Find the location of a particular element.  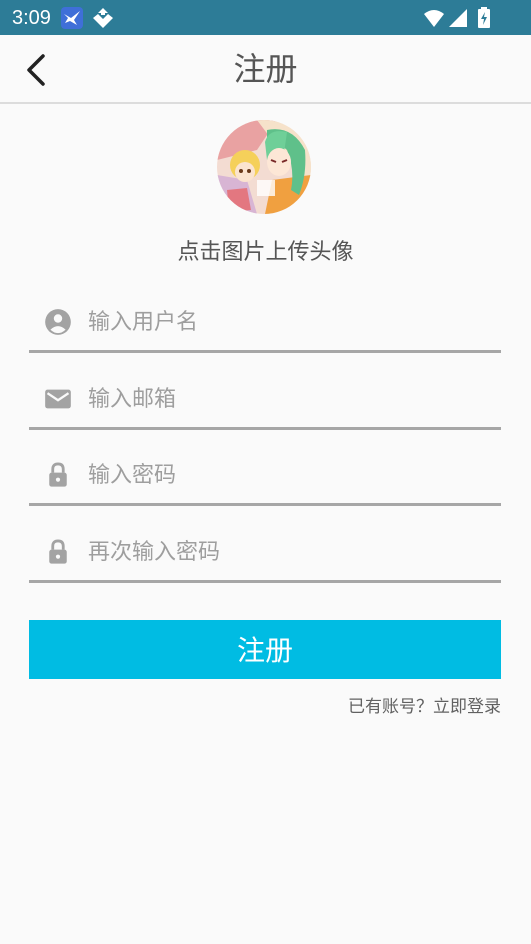

status-time: 3:09 is located at coordinates (31, 18).